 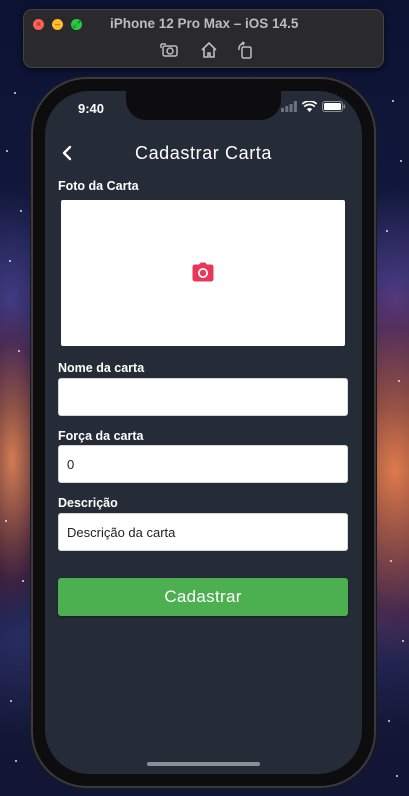 What do you see at coordinates (203, 105) in the screenshot?
I see `notch` at bounding box center [203, 105].